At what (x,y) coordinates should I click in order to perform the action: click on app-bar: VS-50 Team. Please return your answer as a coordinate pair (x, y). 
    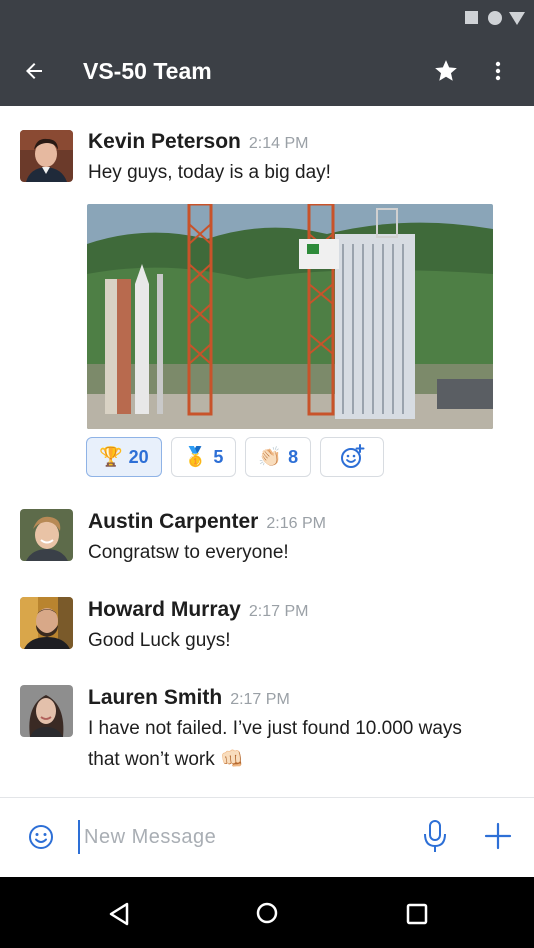
    Looking at the image, I should click on (267, 71).